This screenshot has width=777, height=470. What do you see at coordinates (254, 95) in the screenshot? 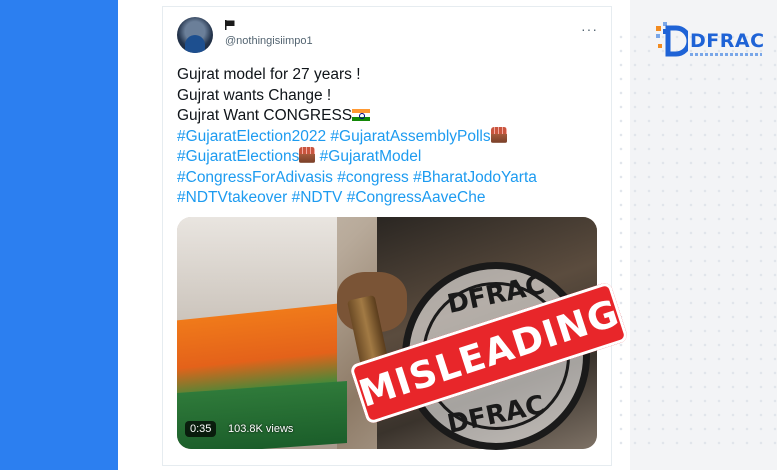
I see `tweet-line-2: Gujrat wants Change !` at bounding box center [254, 95].